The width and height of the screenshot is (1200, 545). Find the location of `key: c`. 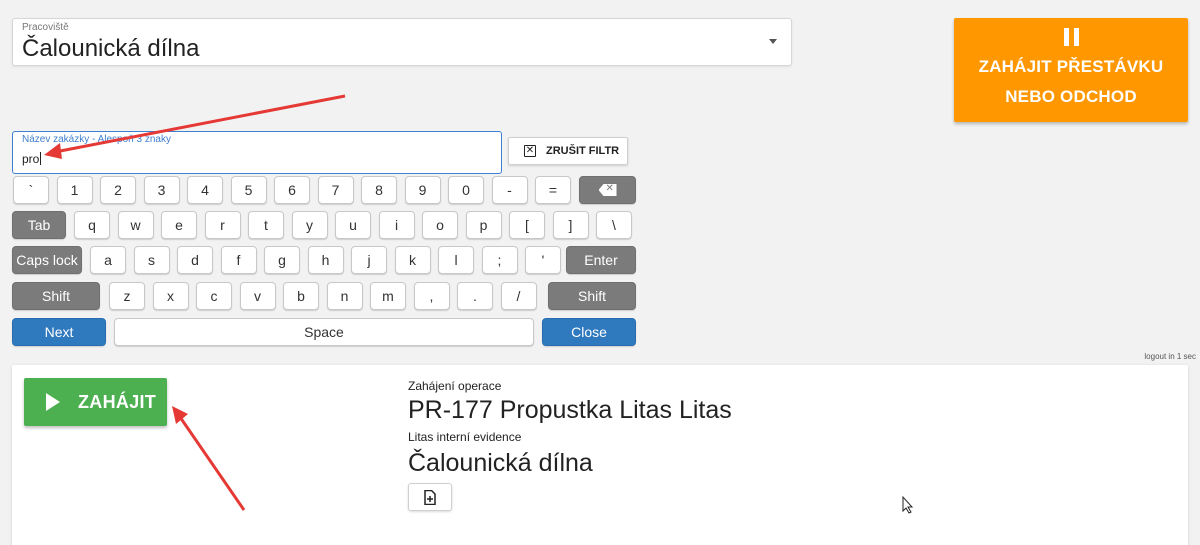

key: c is located at coordinates (214, 296).